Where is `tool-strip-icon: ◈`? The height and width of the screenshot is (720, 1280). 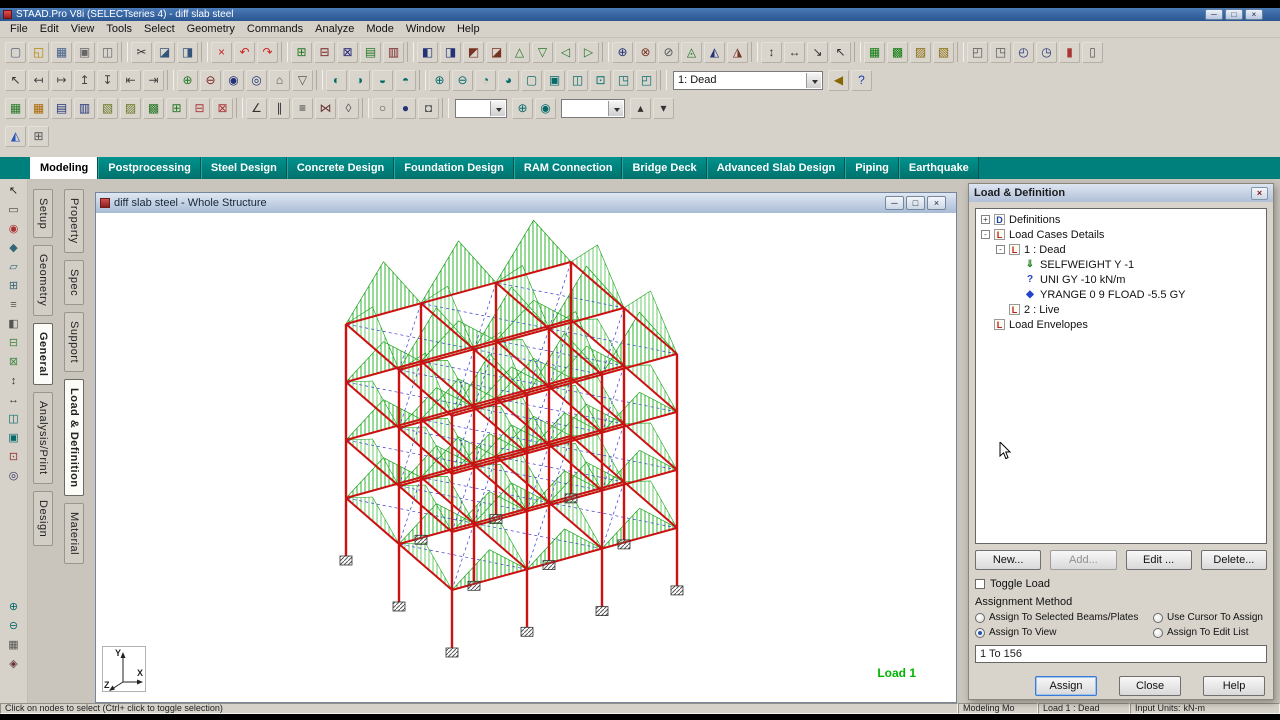
tool-strip-icon: ◈ is located at coordinates (14, 663).